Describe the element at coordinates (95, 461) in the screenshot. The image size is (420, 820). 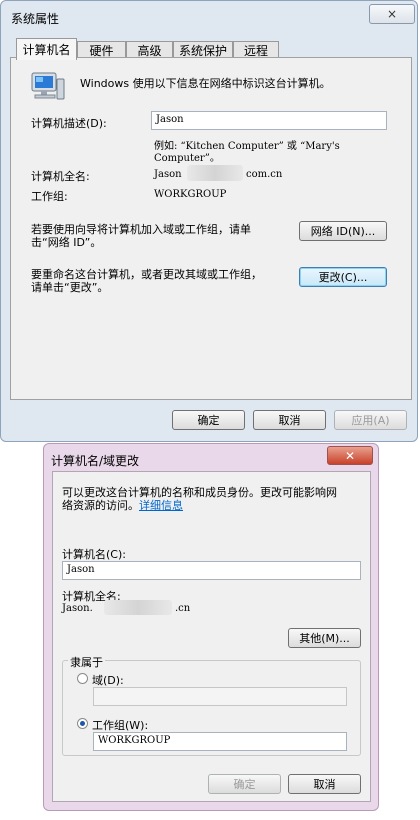
I see `dialog-title: 计算机名/域更改` at that location.